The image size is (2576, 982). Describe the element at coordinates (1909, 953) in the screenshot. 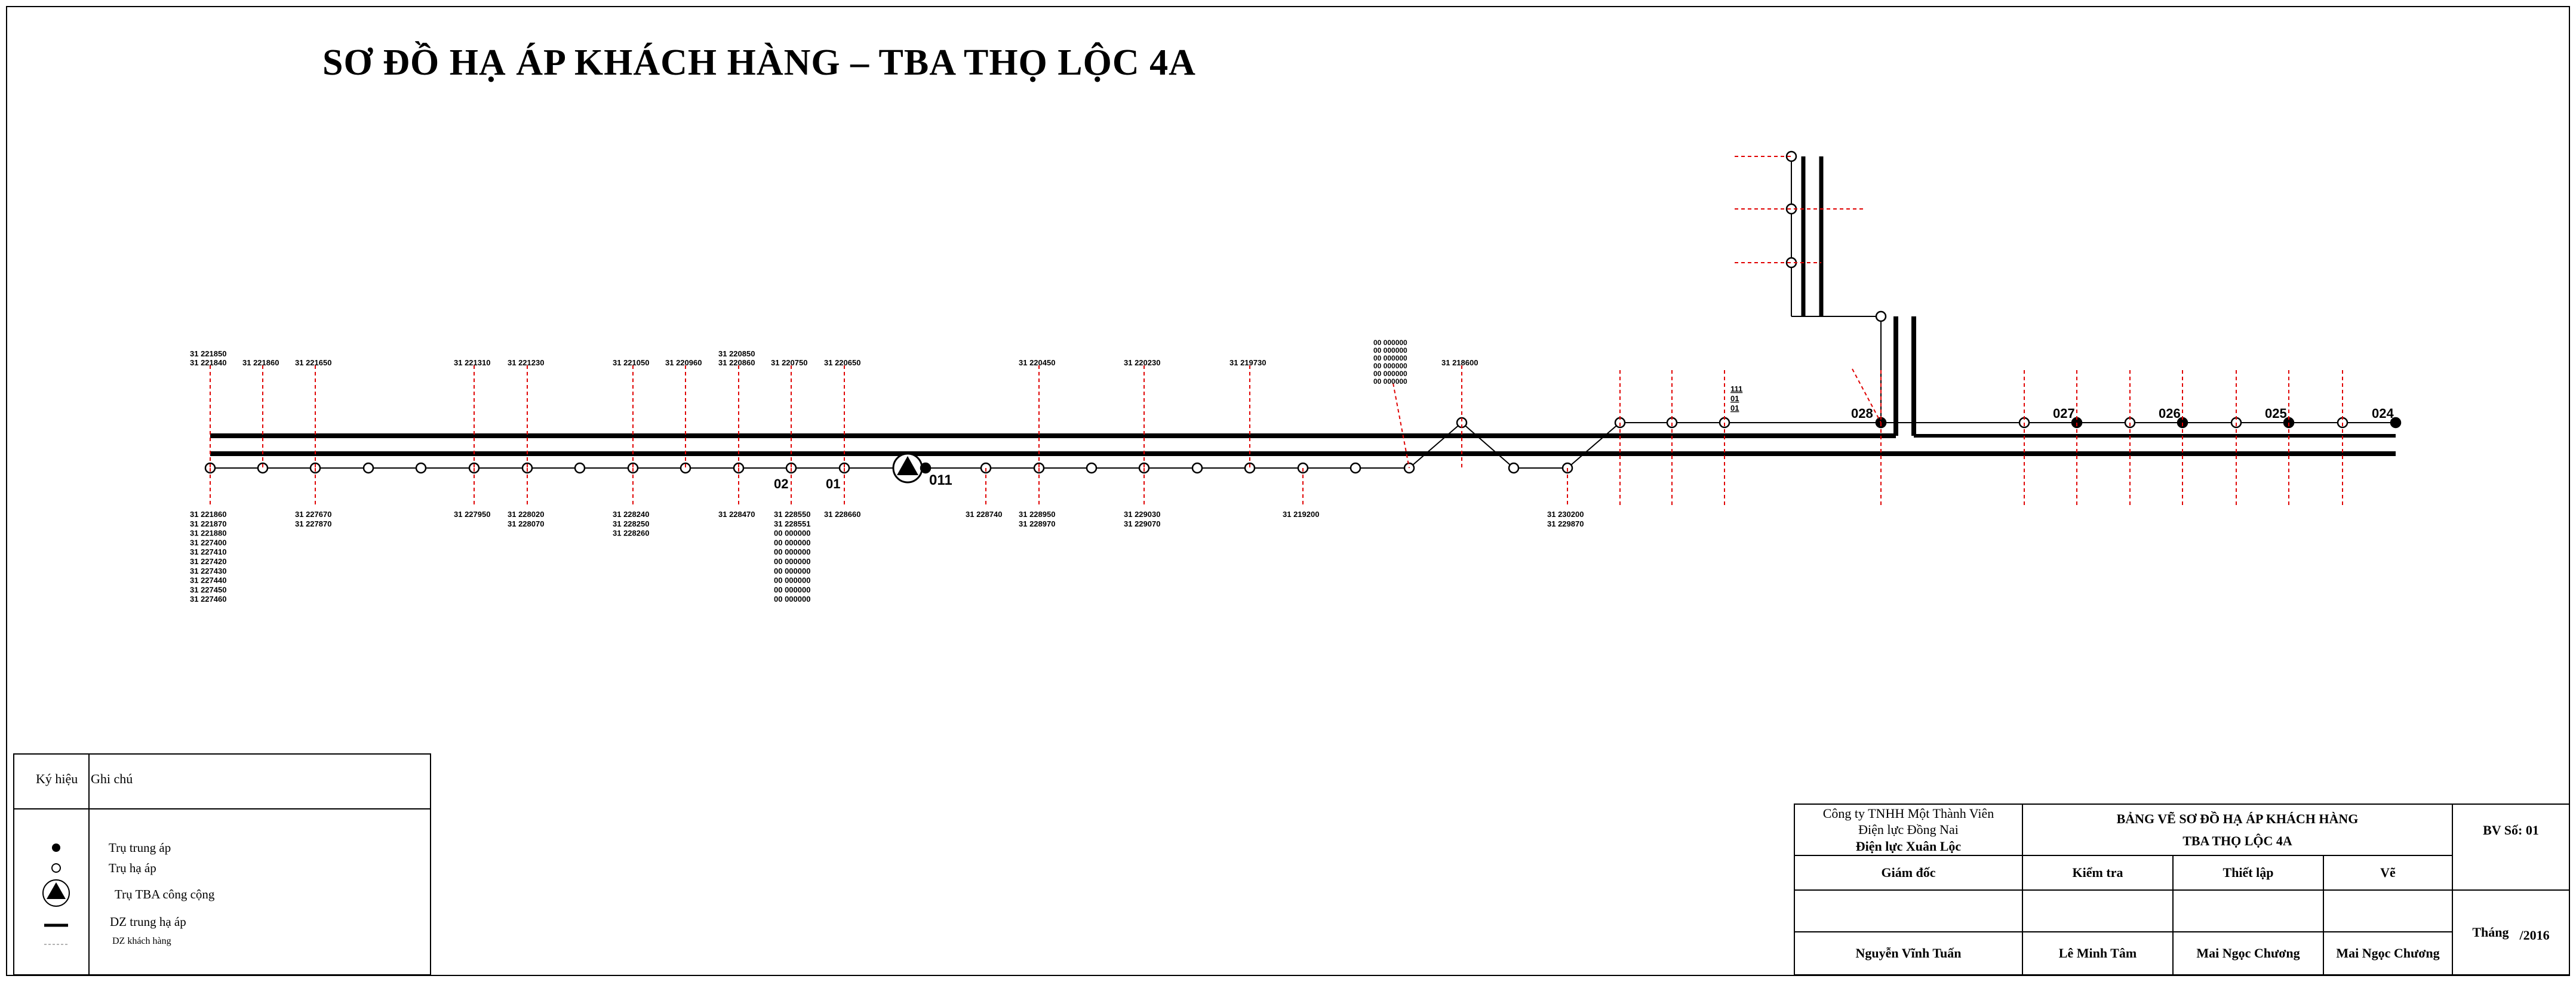

I see `name-director: Nguyễn Vĩnh Tuấn` at that location.